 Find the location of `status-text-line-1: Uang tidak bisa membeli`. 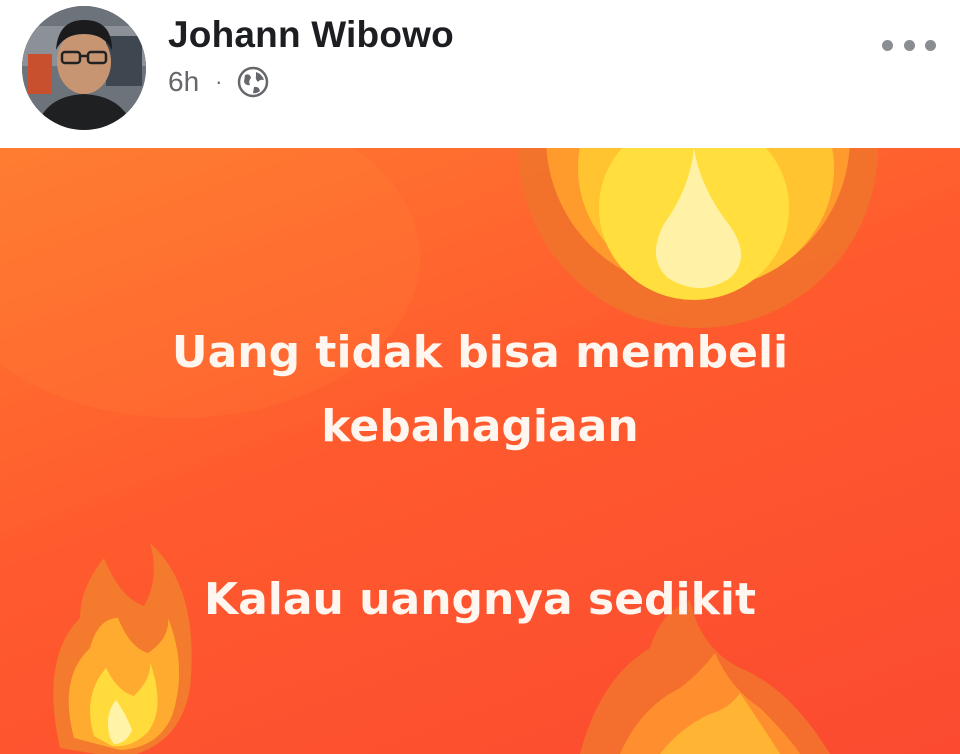

status-text-line-1: Uang tidak bisa membeli is located at coordinates (480, 352).